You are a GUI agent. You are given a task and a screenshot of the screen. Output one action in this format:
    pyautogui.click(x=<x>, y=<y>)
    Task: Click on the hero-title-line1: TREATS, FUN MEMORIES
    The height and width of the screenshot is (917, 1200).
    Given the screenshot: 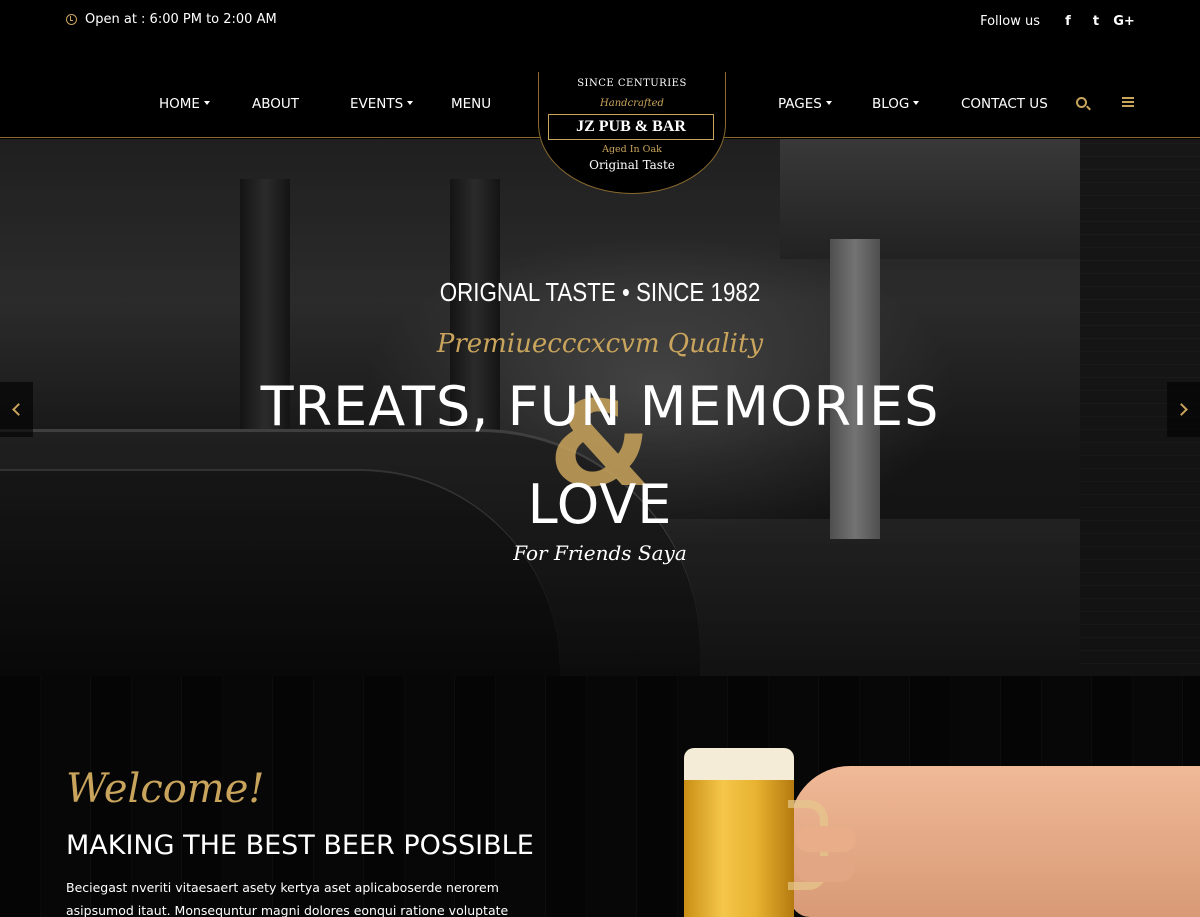 What is the action you would take?
    pyautogui.click(x=600, y=406)
    